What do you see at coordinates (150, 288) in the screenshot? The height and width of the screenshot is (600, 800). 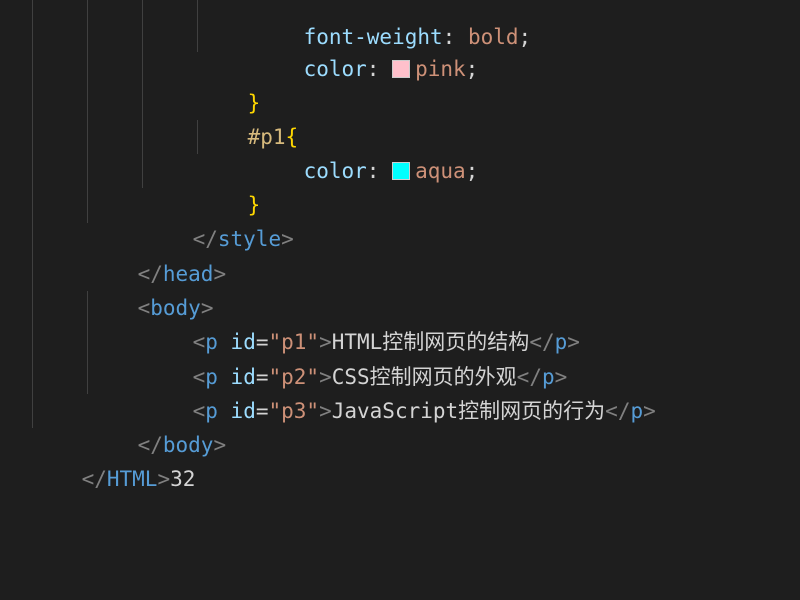 I see `code-line: <body>` at bounding box center [150, 288].